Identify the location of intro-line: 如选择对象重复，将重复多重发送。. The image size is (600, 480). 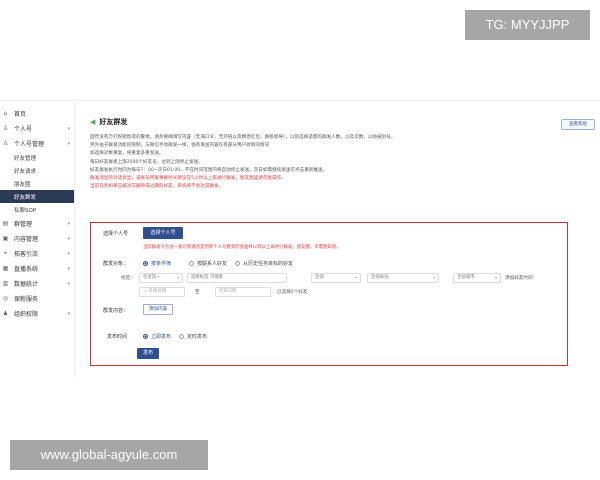
(127, 154).